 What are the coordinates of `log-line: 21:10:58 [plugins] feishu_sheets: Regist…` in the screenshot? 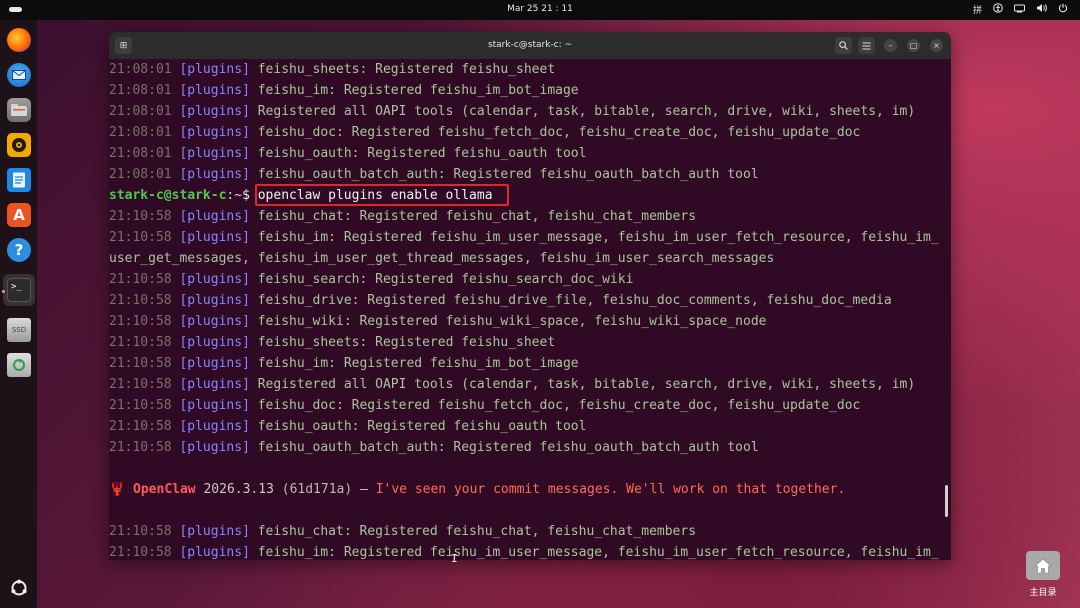 It's located at (332, 342).